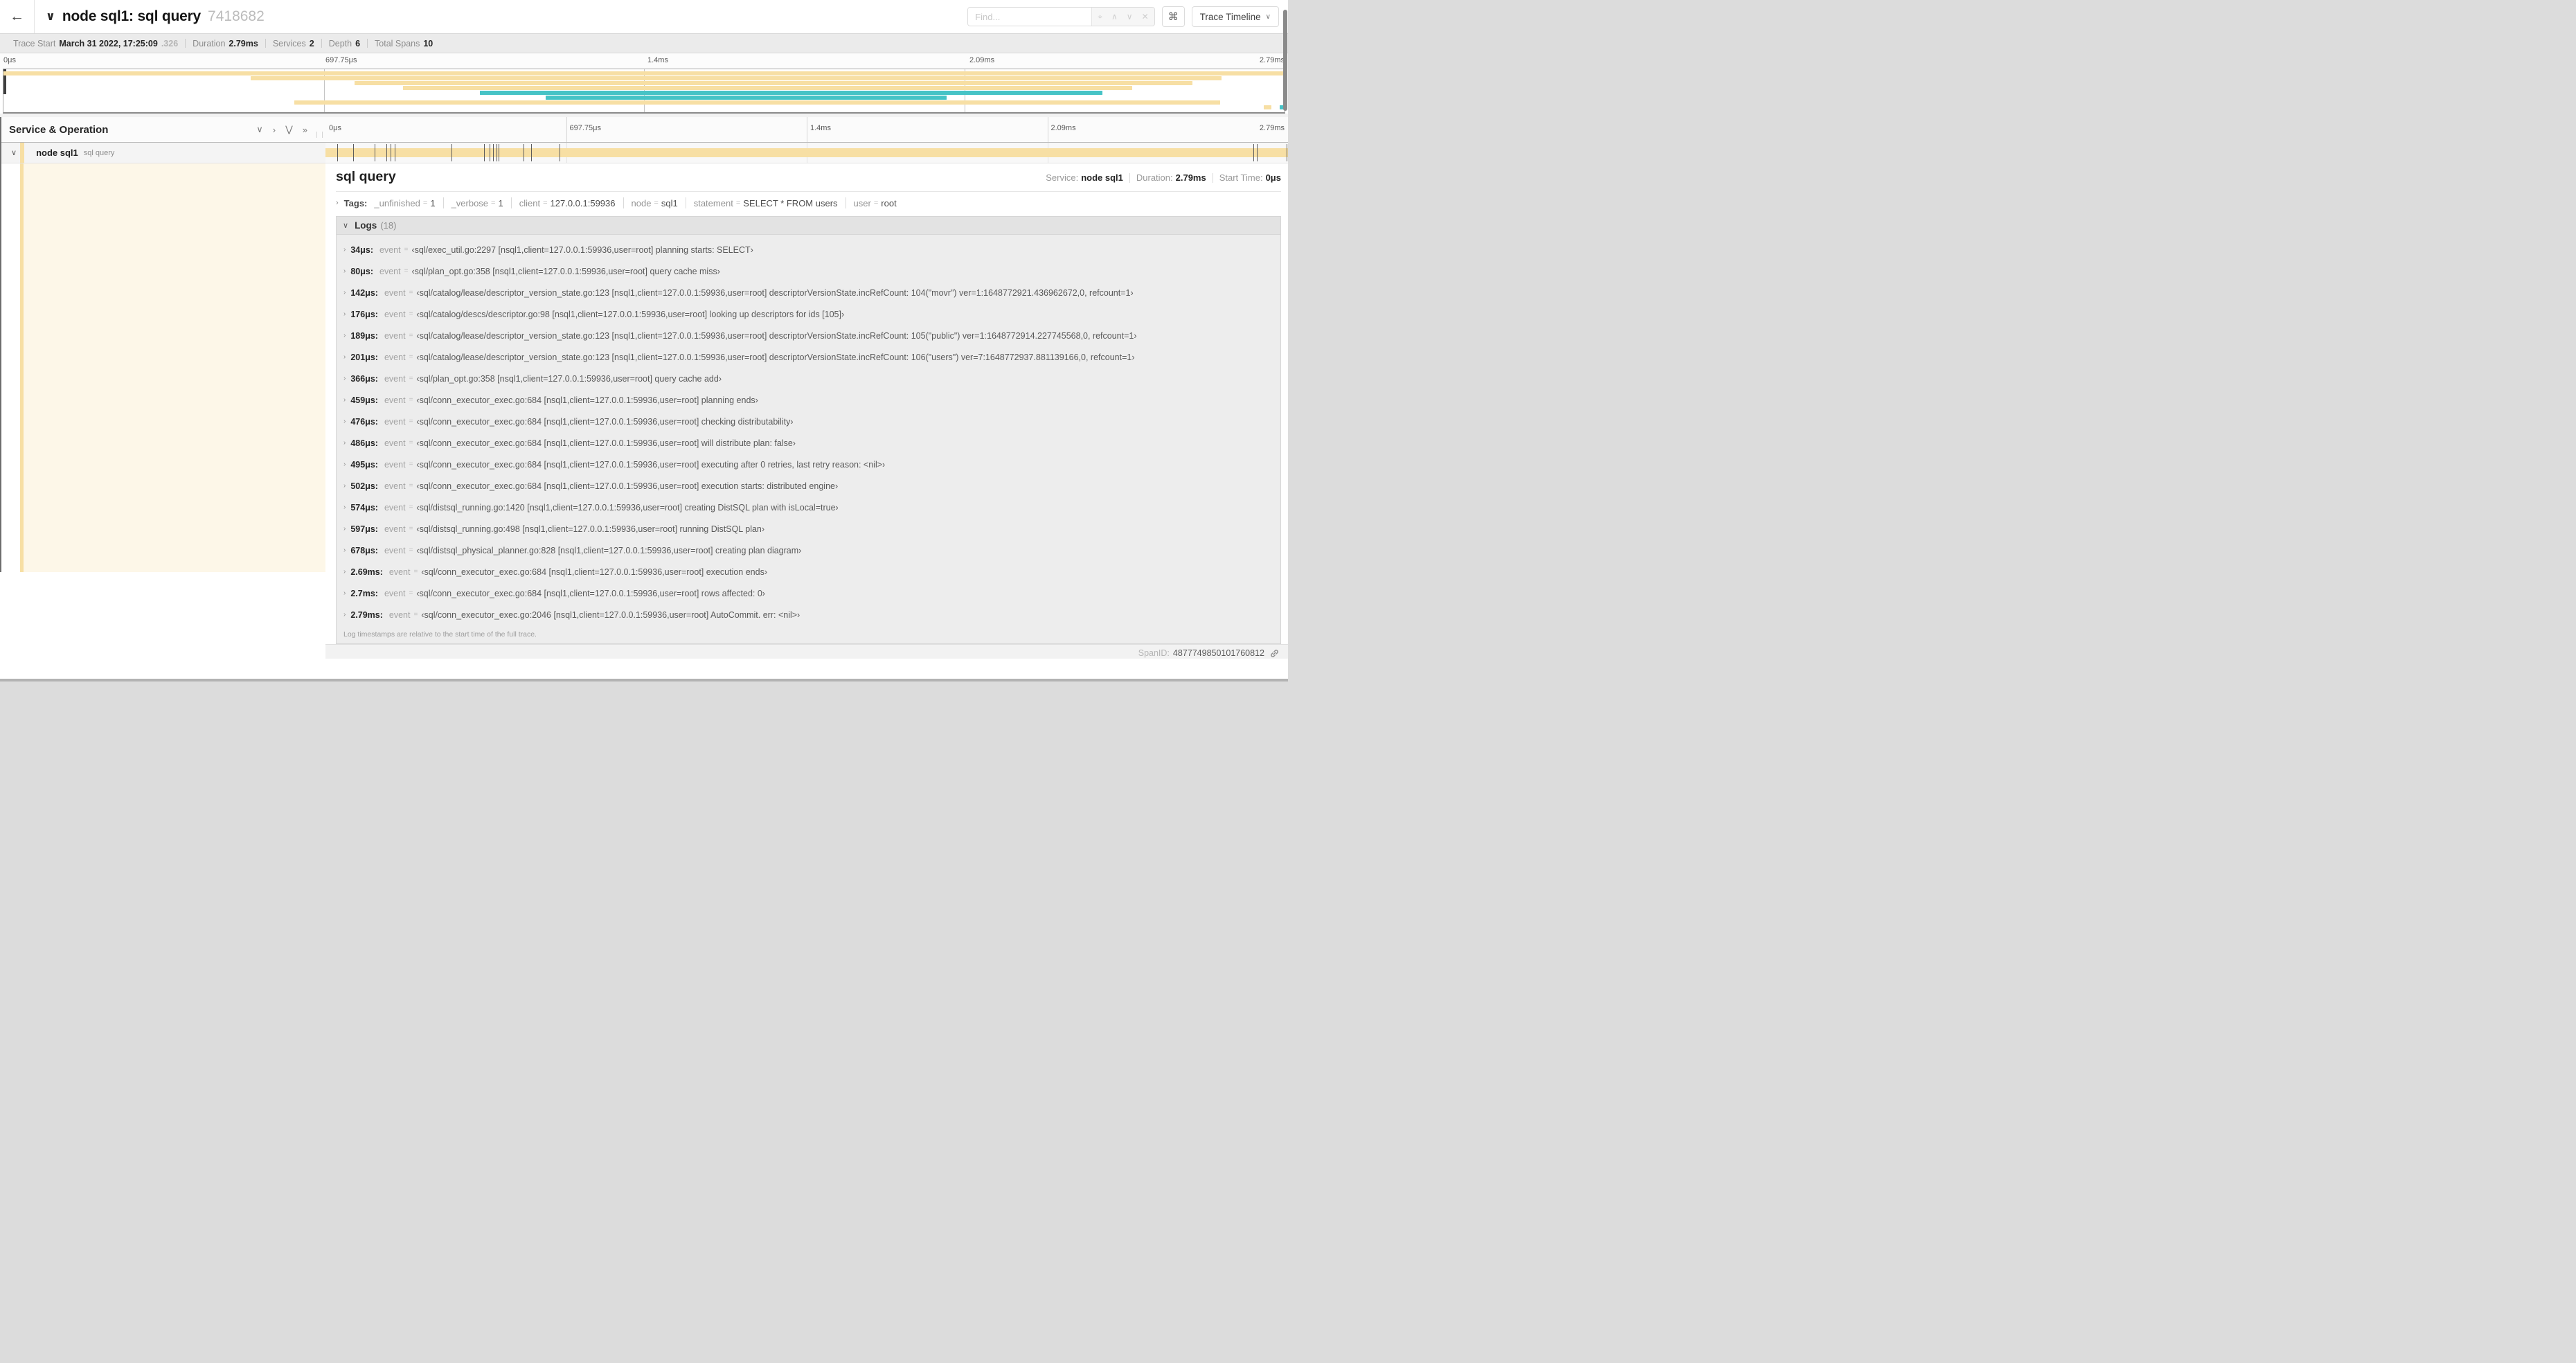 The height and width of the screenshot is (1363, 2576). What do you see at coordinates (1030, 17) in the screenshot?
I see `find-input` at bounding box center [1030, 17].